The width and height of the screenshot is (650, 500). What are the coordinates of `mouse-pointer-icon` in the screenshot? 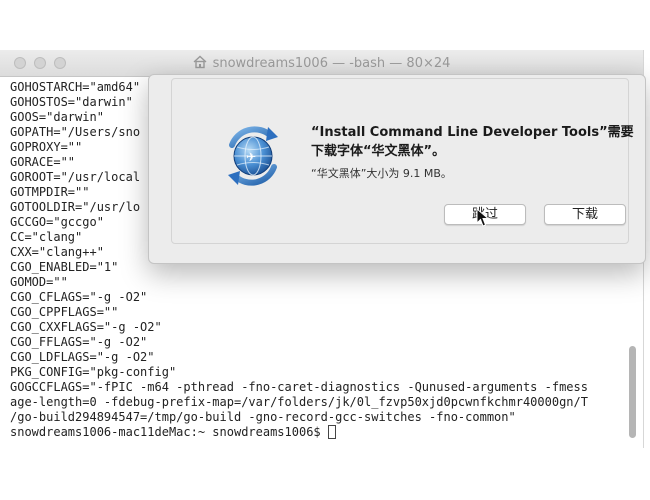 It's located at (483, 217).